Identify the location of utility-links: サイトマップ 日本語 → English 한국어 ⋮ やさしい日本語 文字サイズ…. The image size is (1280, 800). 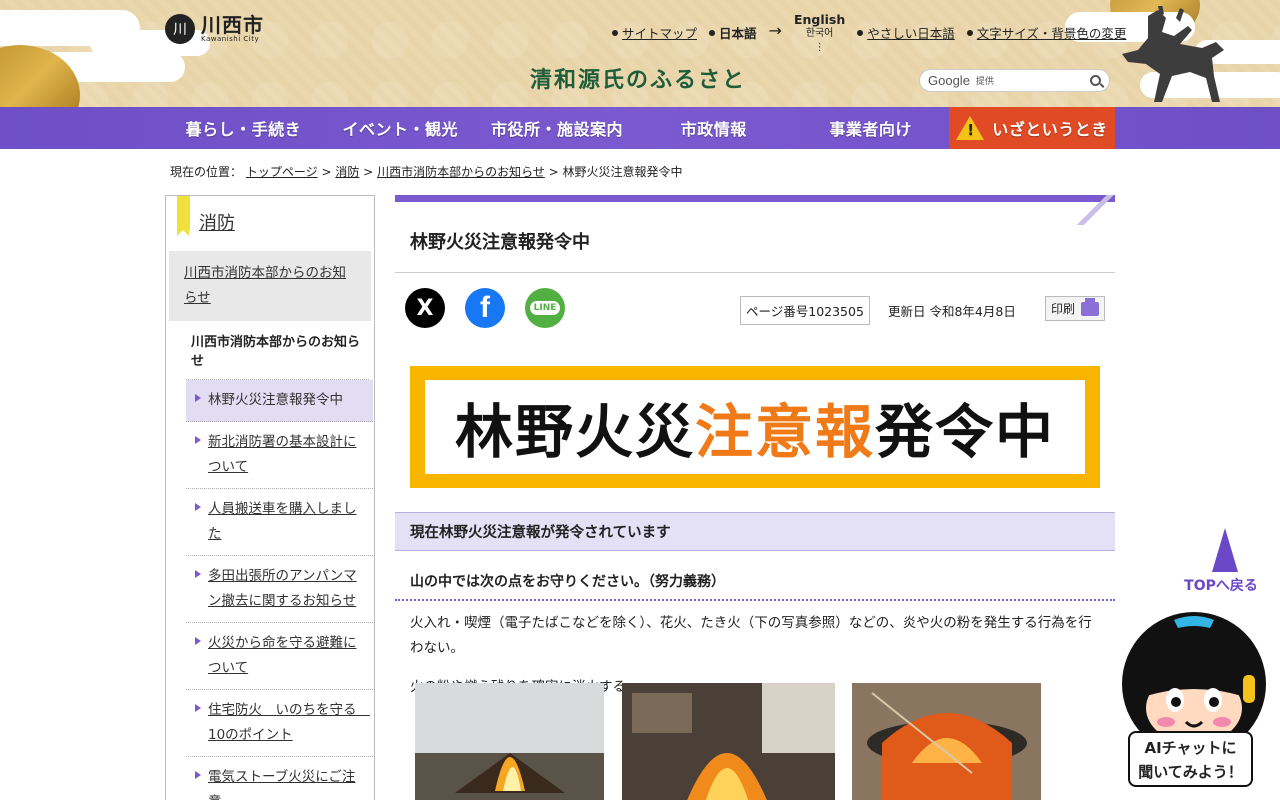
(869, 34).